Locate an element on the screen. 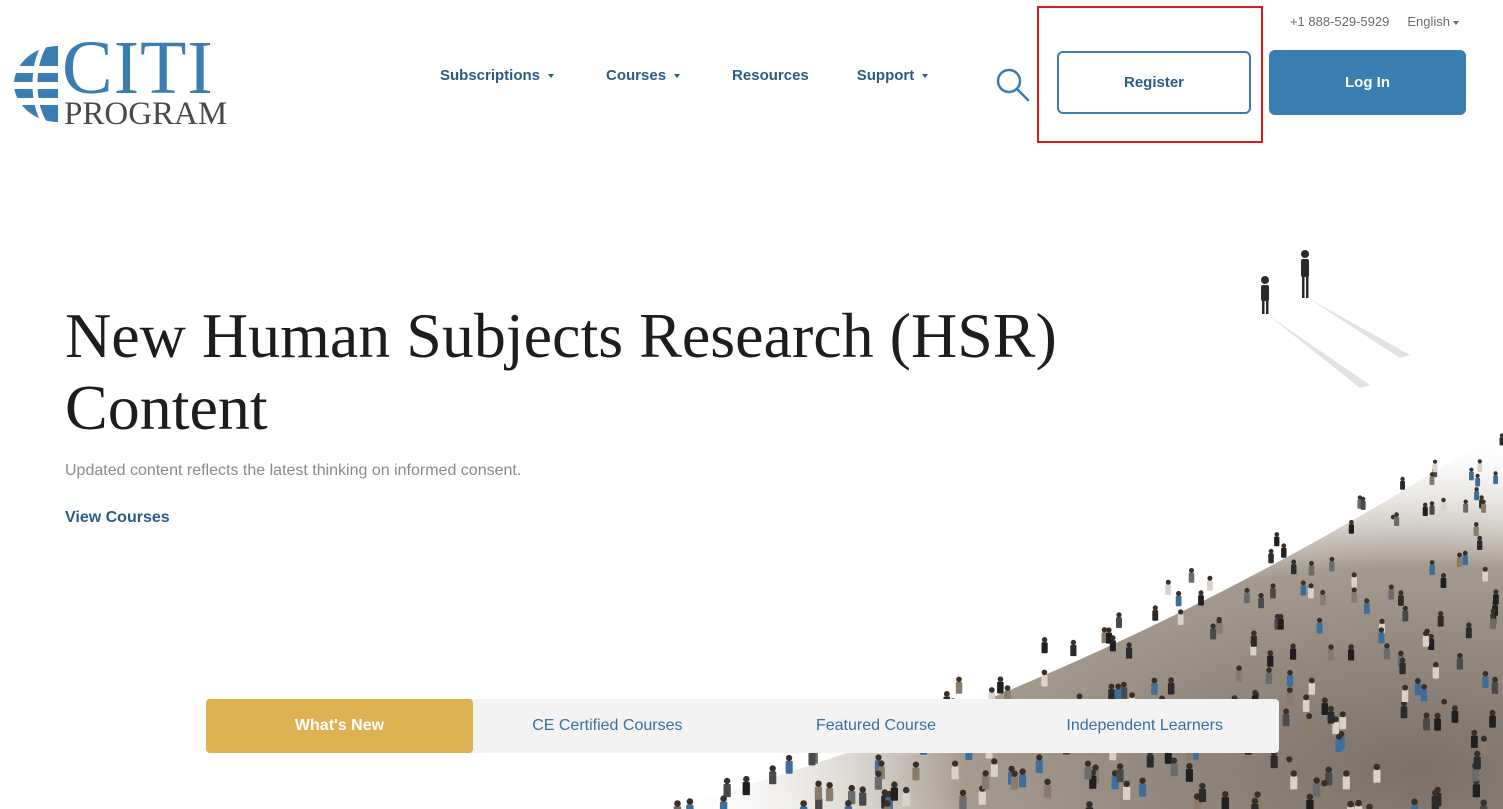 The height and width of the screenshot is (809, 1503). nav-item-label: Resources is located at coordinates (770, 75).